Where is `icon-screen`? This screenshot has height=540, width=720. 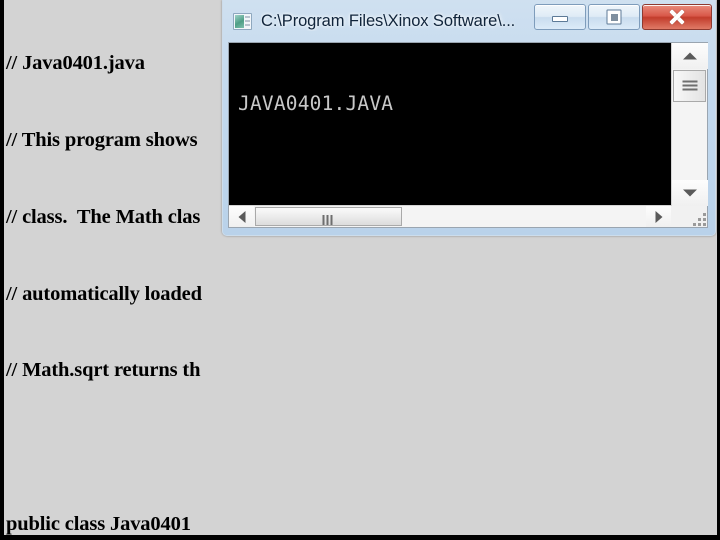 icon-screen is located at coordinates (239, 21).